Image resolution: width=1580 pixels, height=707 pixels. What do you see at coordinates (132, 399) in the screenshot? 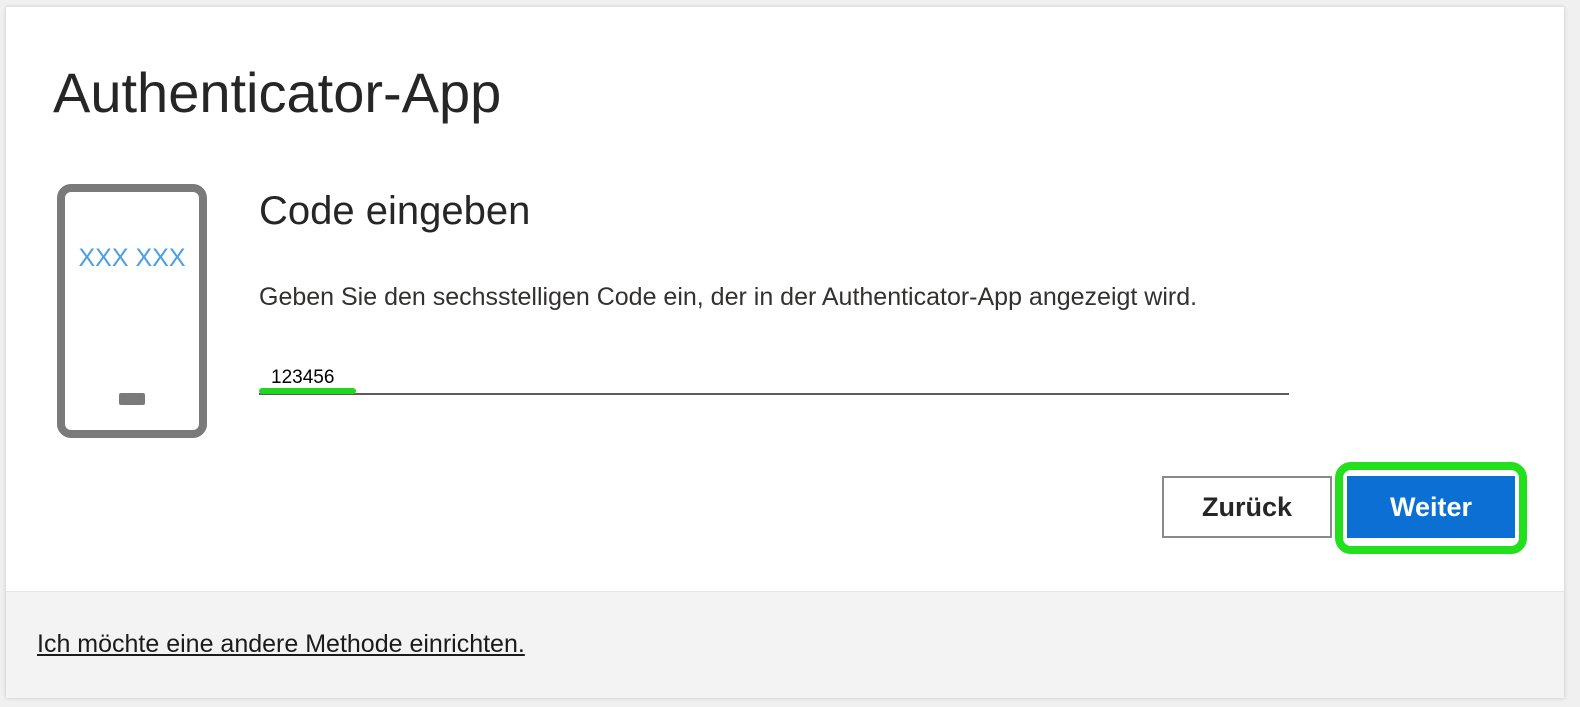
I see `phone-home-button` at bounding box center [132, 399].